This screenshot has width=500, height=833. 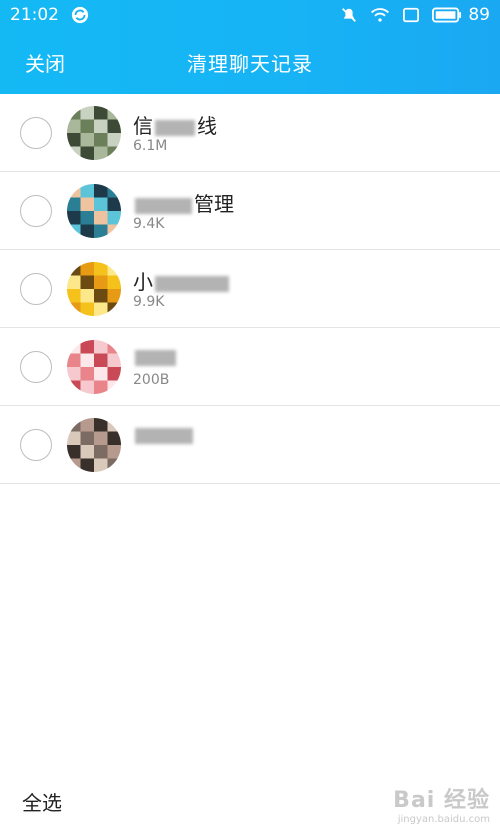 What do you see at coordinates (149, 224) in the screenshot?
I see `chat-size: 9.4K` at bounding box center [149, 224].